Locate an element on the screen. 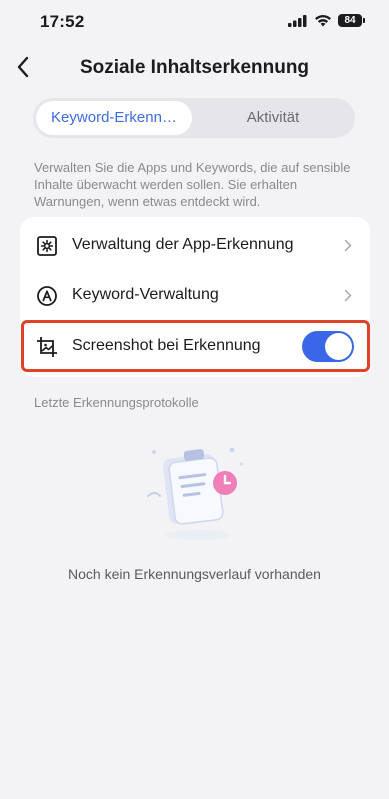  app-settings-icon is located at coordinates (47, 246).